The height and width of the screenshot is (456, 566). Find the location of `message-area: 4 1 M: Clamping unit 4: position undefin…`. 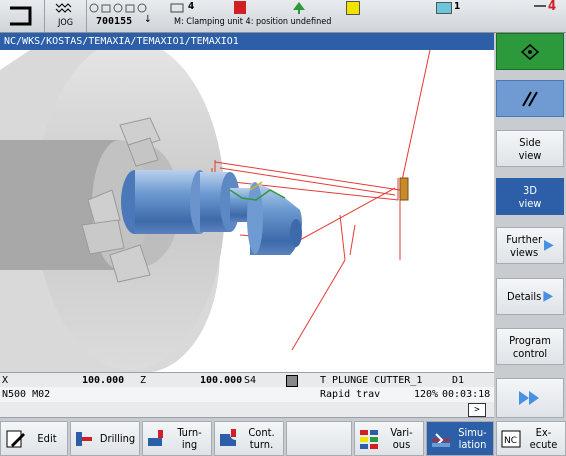

message-area: 4 1 M: Clamping unit 4: position undefin… is located at coordinates (346, 16).